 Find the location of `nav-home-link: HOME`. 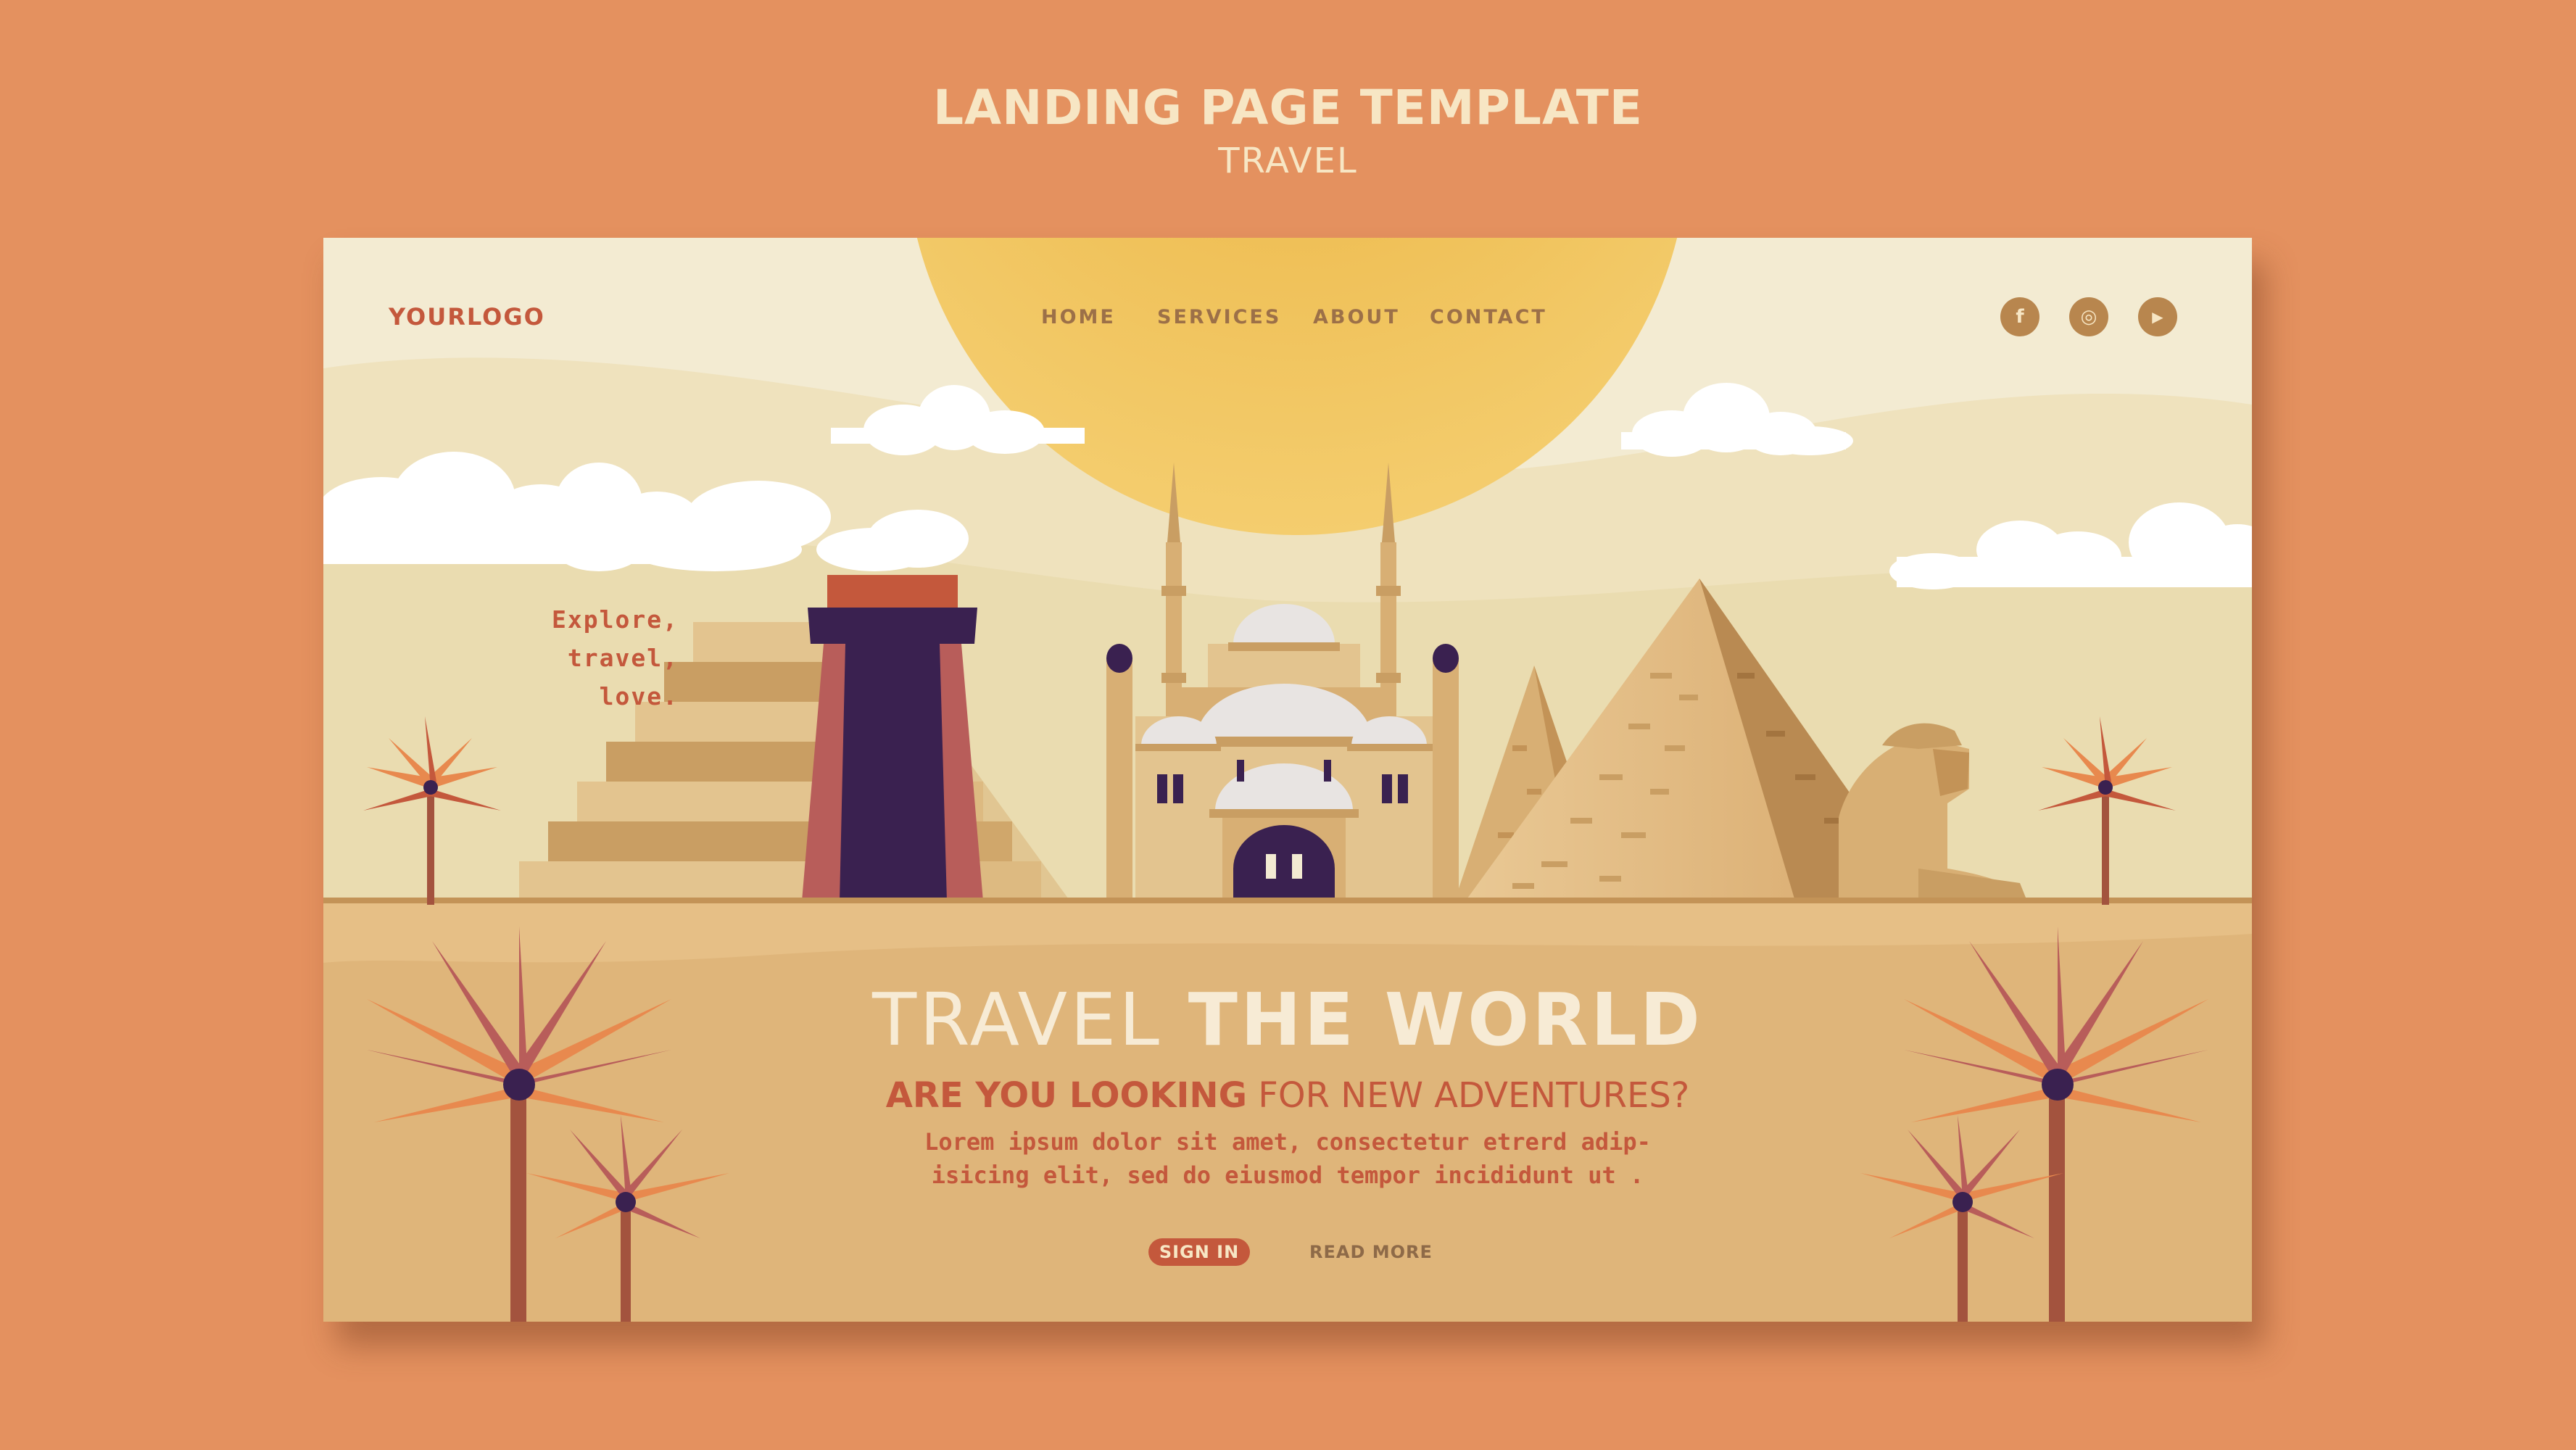

nav-home-link: HOME is located at coordinates (1078, 317).